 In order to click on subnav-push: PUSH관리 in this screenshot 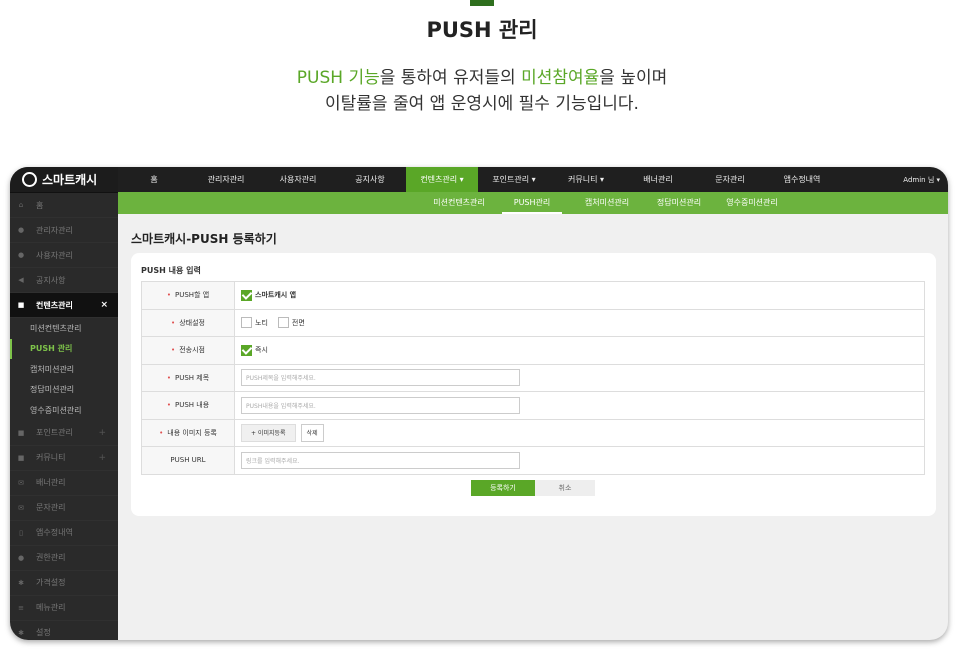, I will do `click(532, 203)`.